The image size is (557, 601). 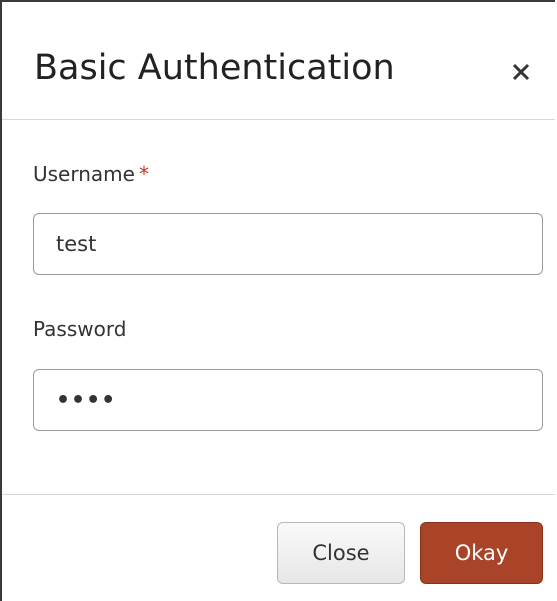 I want to click on dialog-title: Basic Authentication, so click(x=214, y=68).